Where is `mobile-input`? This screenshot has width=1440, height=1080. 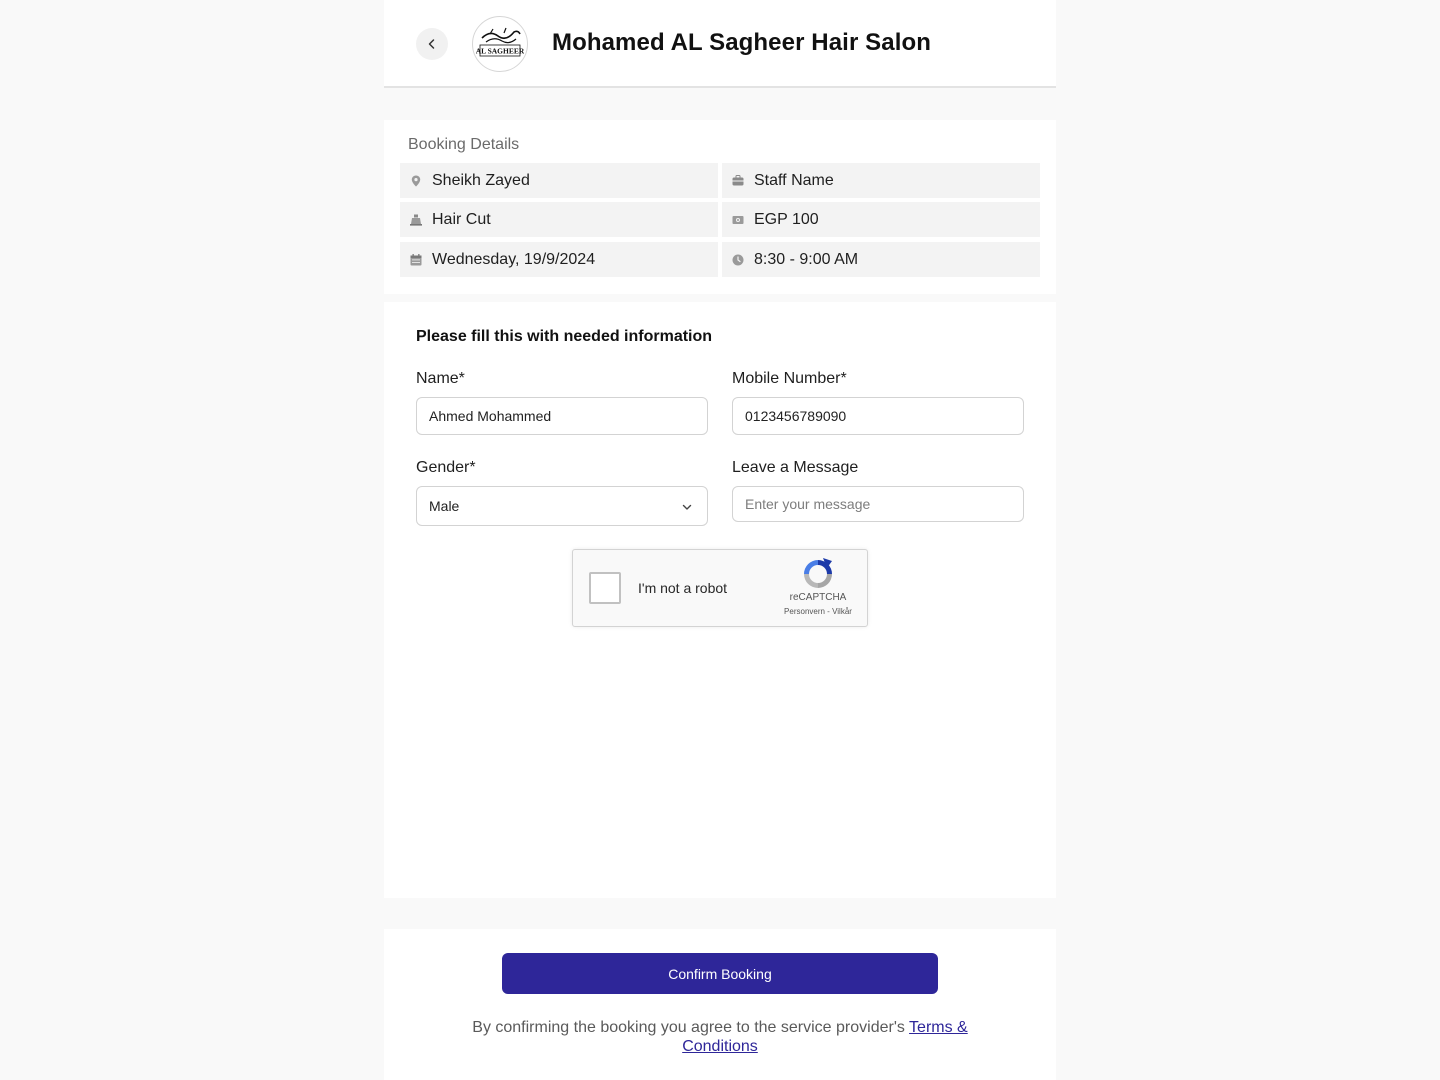 mobile-input is located at coordinates (878, 416).